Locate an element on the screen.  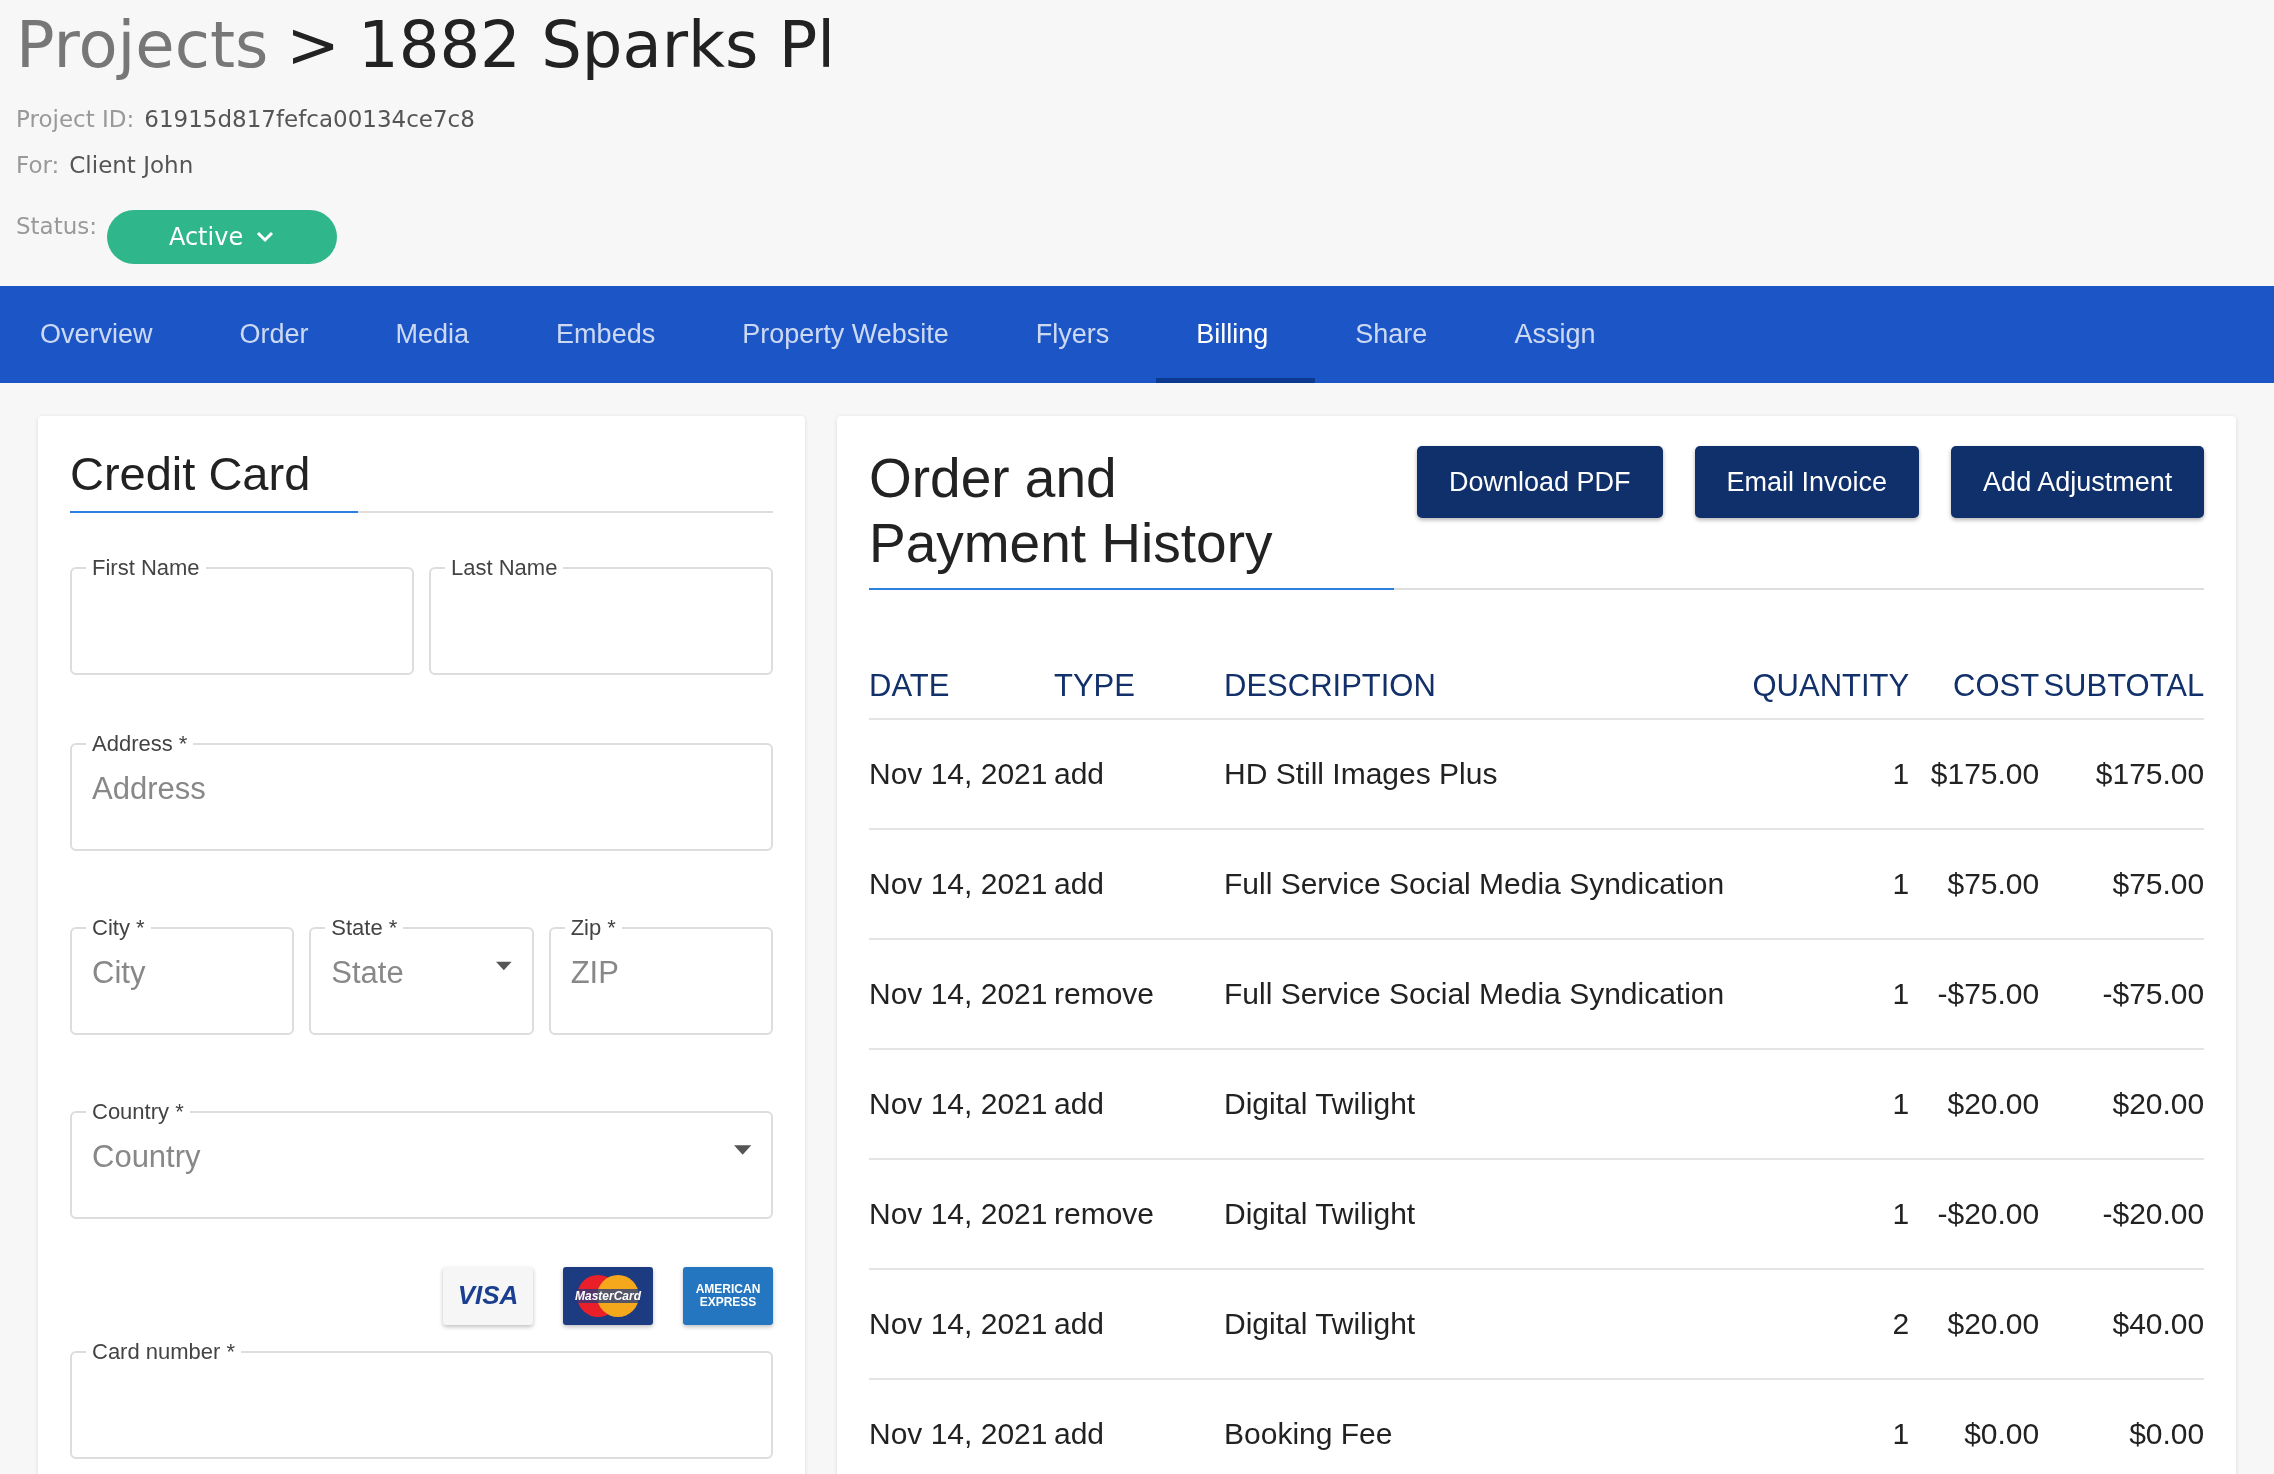
nav-tab: Billing is located at coordinates (1236, 334).